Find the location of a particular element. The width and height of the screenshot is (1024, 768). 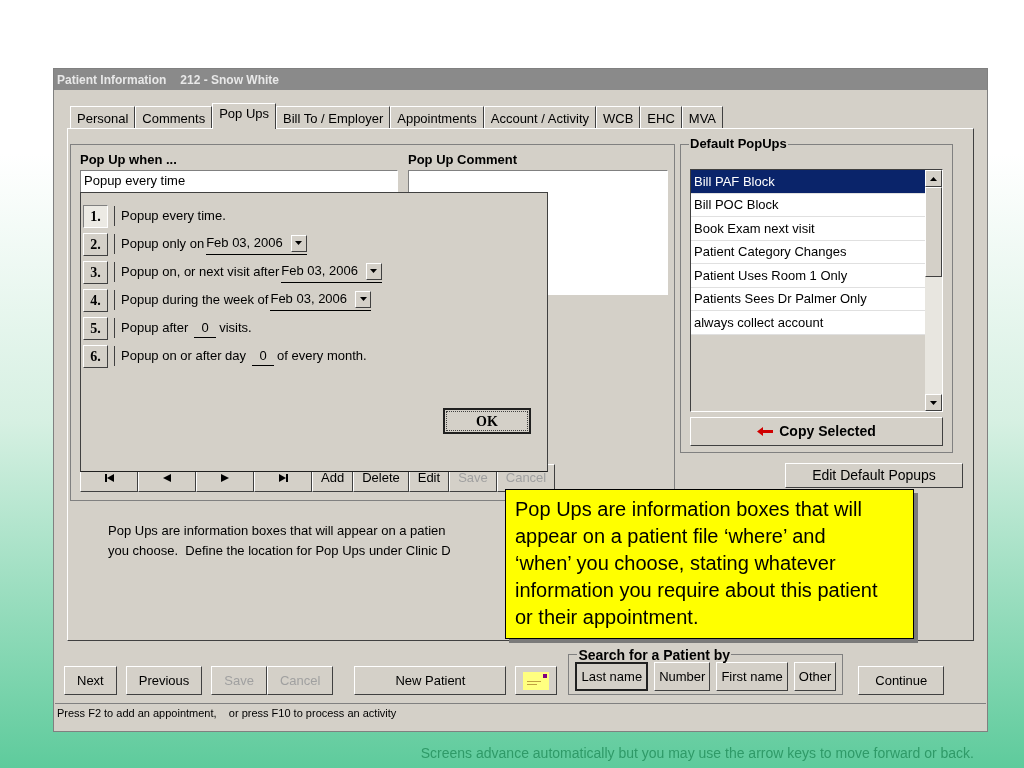

tab: EHC is located at coordinates (661, 117).